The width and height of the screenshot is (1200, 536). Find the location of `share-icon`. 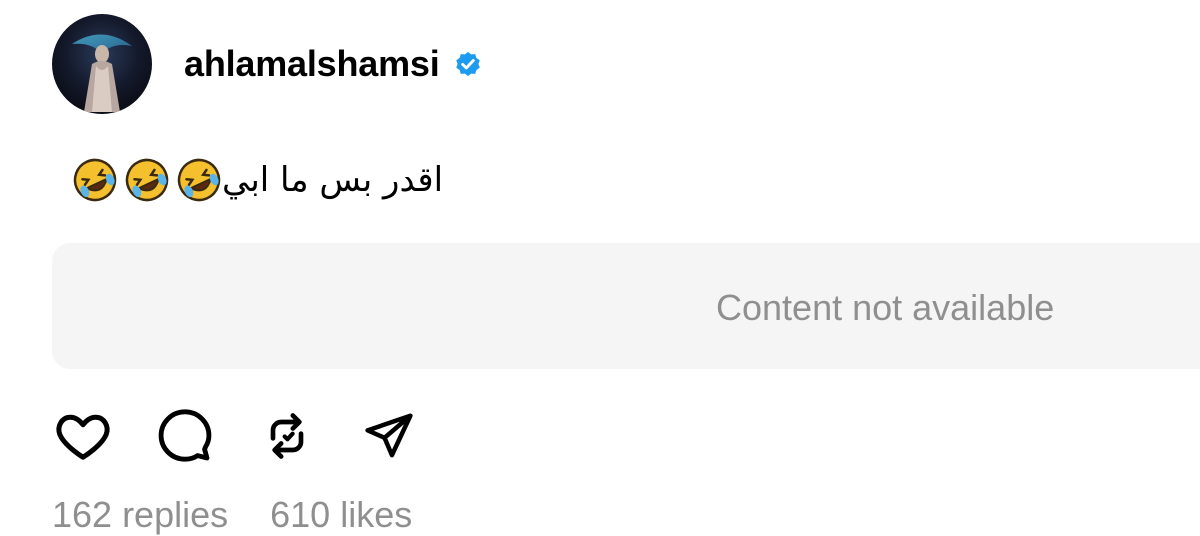

share-icon is located at coordinates (389, 435).